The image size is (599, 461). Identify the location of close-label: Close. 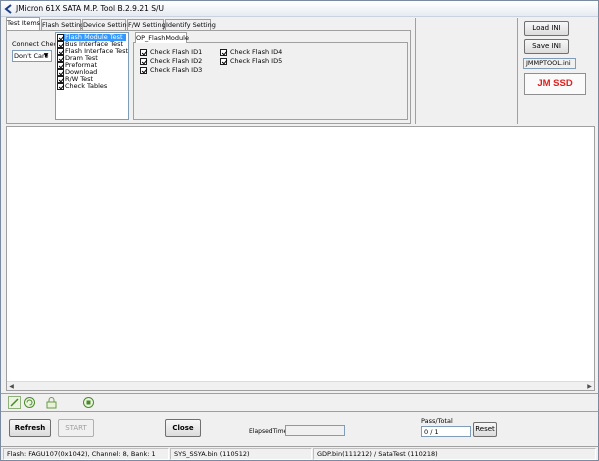
(183, 428).